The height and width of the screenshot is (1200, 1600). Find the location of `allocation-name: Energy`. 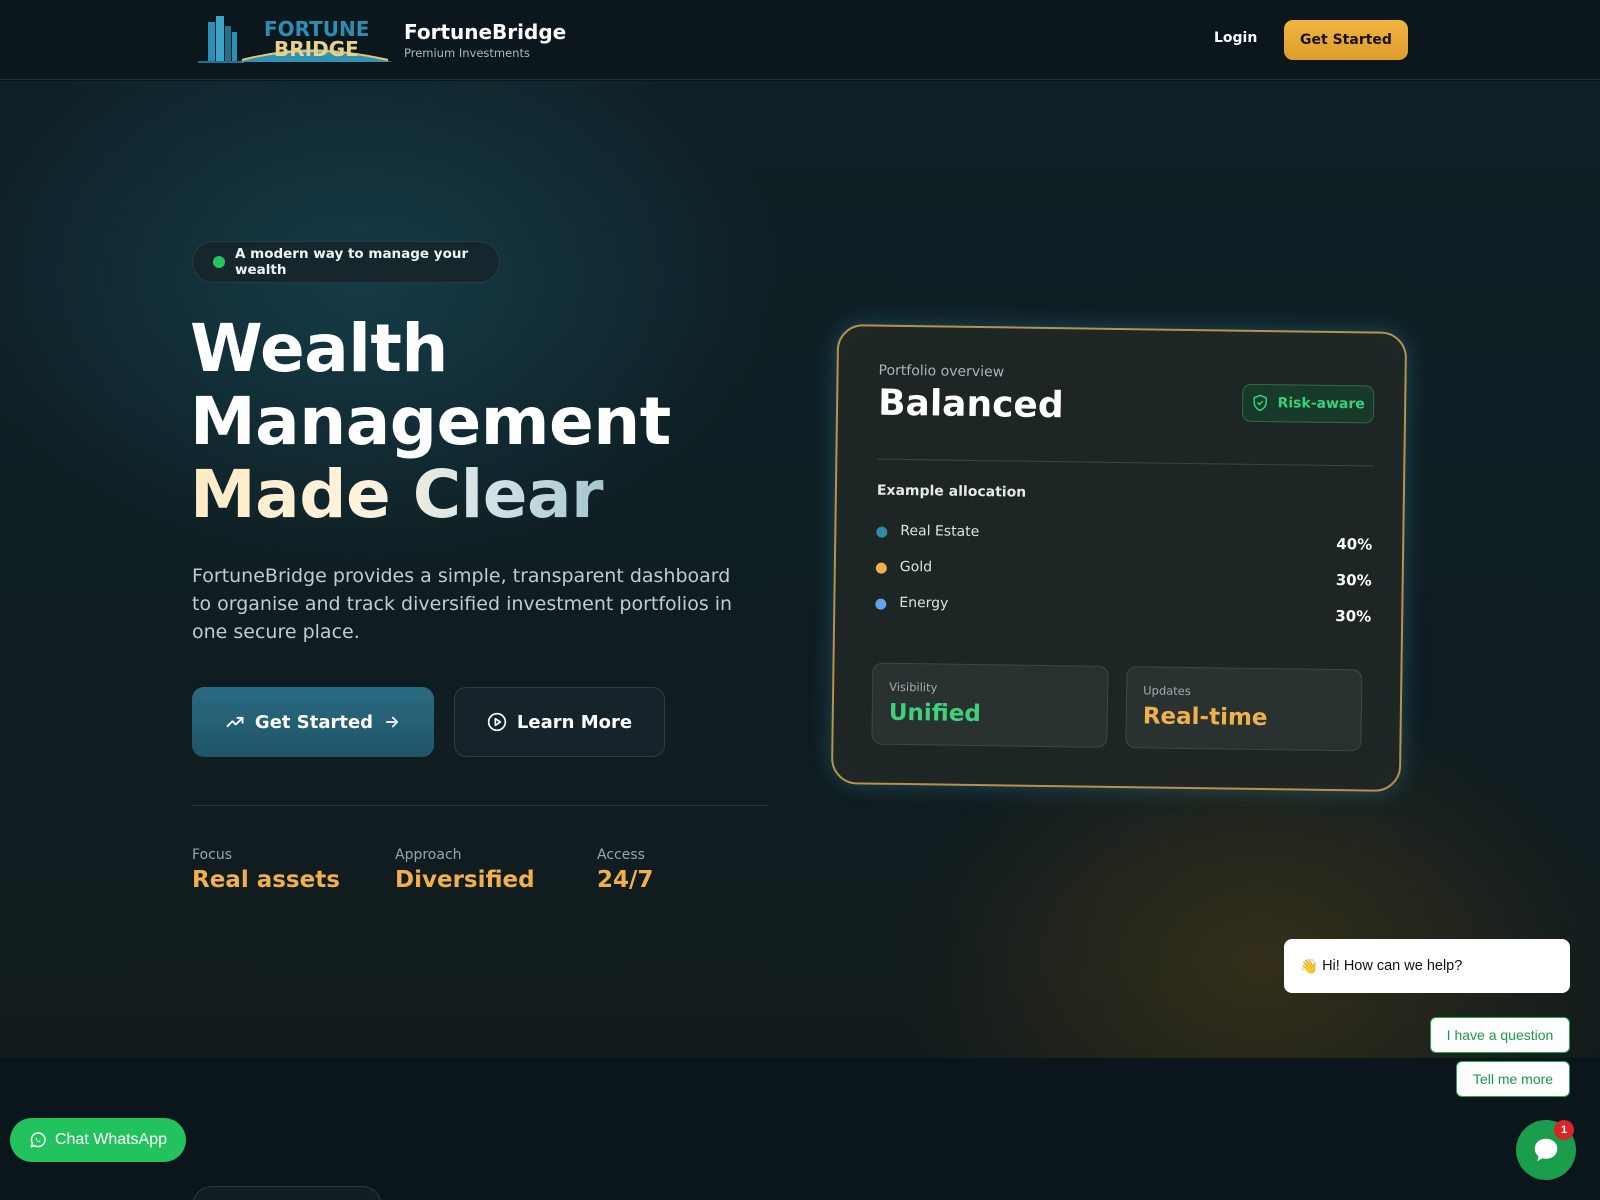

allocation-name: Energy is located at coordinates (924, 603).